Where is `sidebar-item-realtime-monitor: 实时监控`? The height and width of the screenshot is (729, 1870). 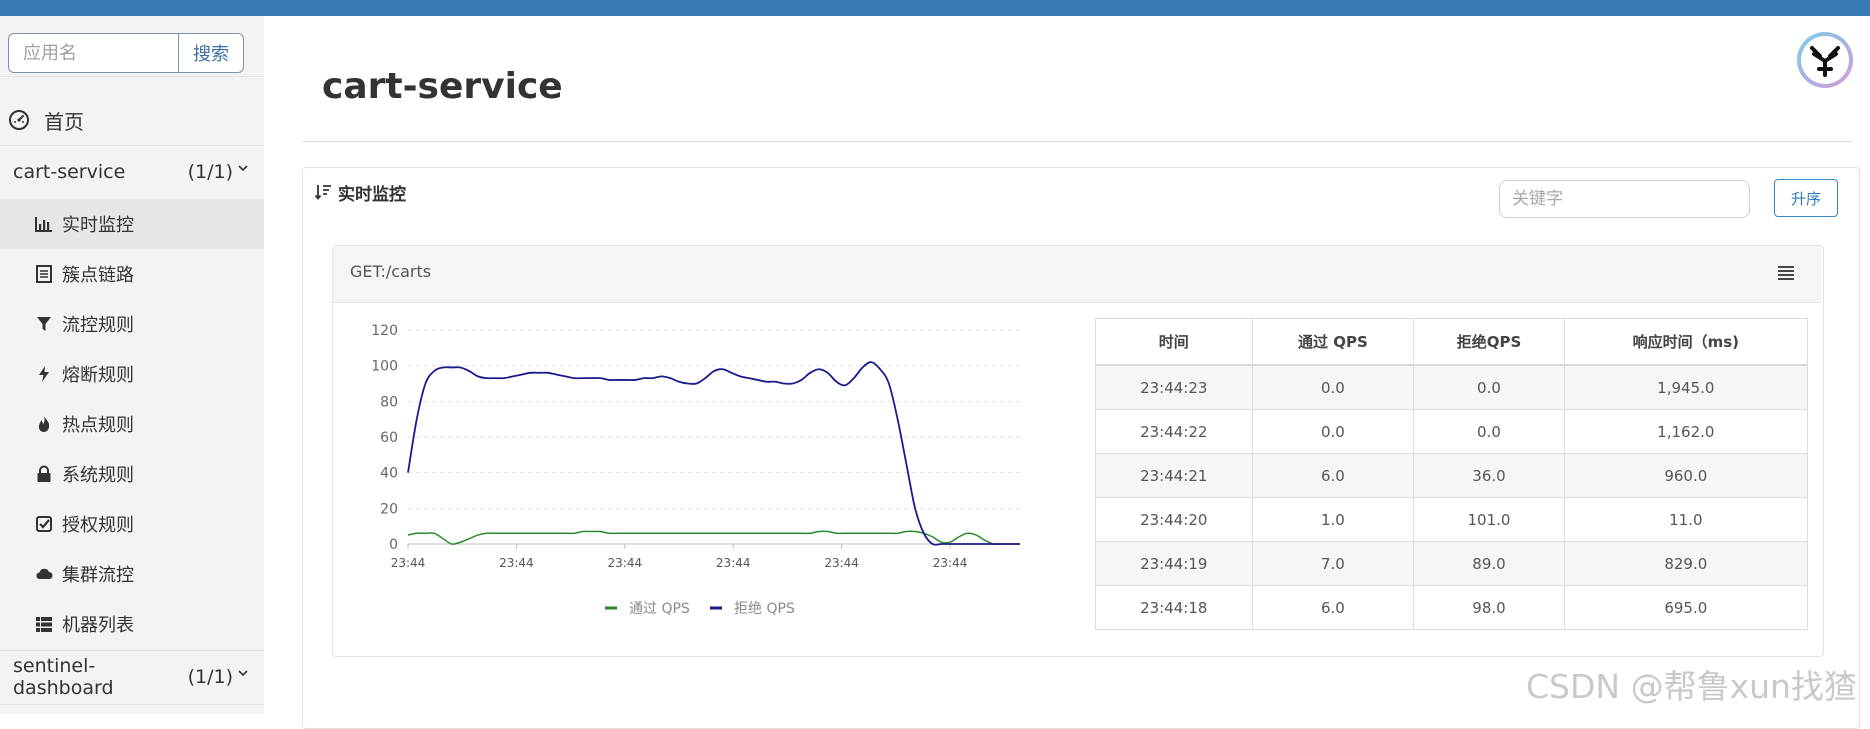 sidebar-item-realtime-monitor: 实时监控 is located at coordinates (132, 224).